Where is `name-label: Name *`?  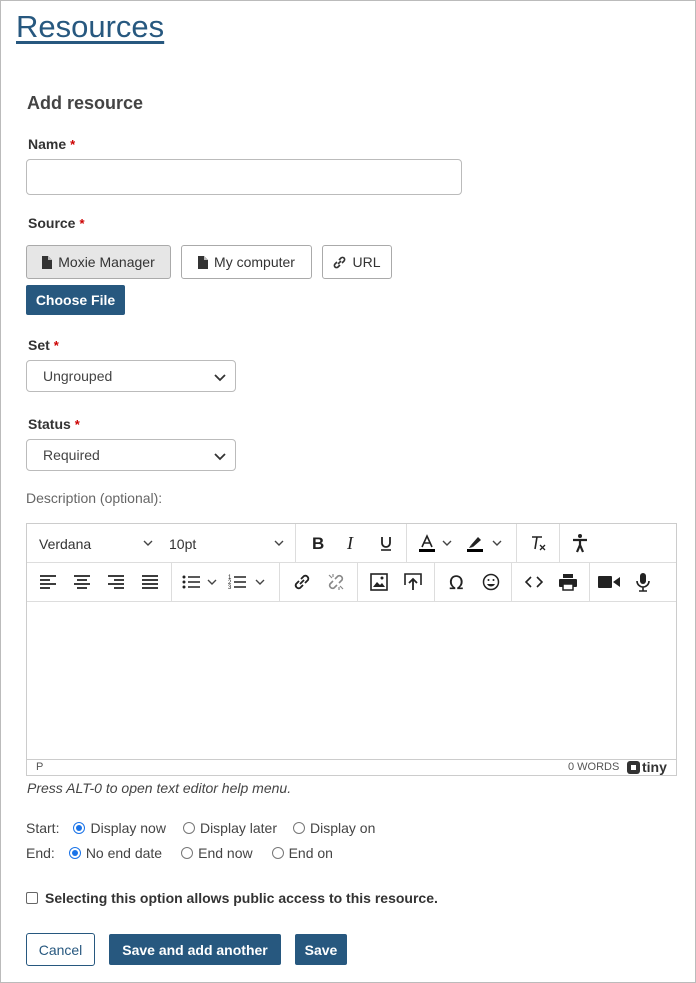 name-label: Name * is located at coordinates (51, 144).